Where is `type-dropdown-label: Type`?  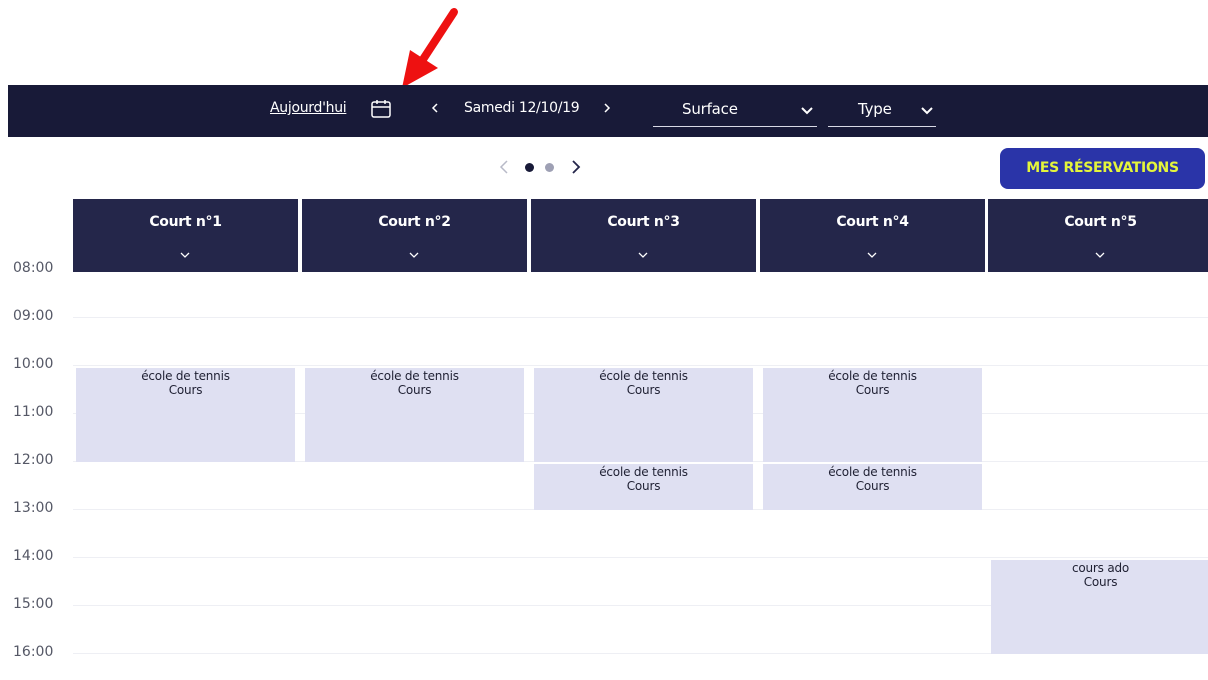
type-dropdown-label: Type is located at coordinates (875, 109).